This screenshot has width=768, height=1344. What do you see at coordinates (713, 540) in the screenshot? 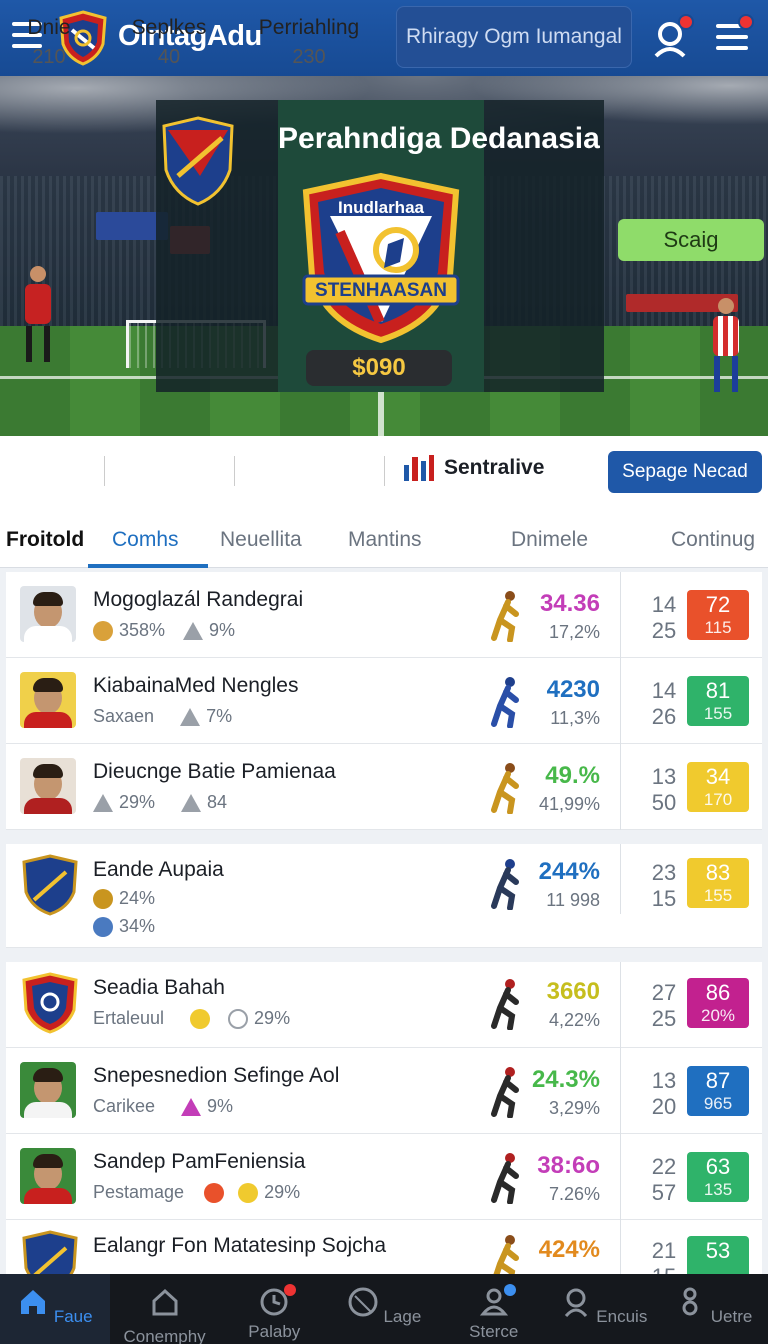
I see `tab-continug: Continug` at bounding box center [713, 540].